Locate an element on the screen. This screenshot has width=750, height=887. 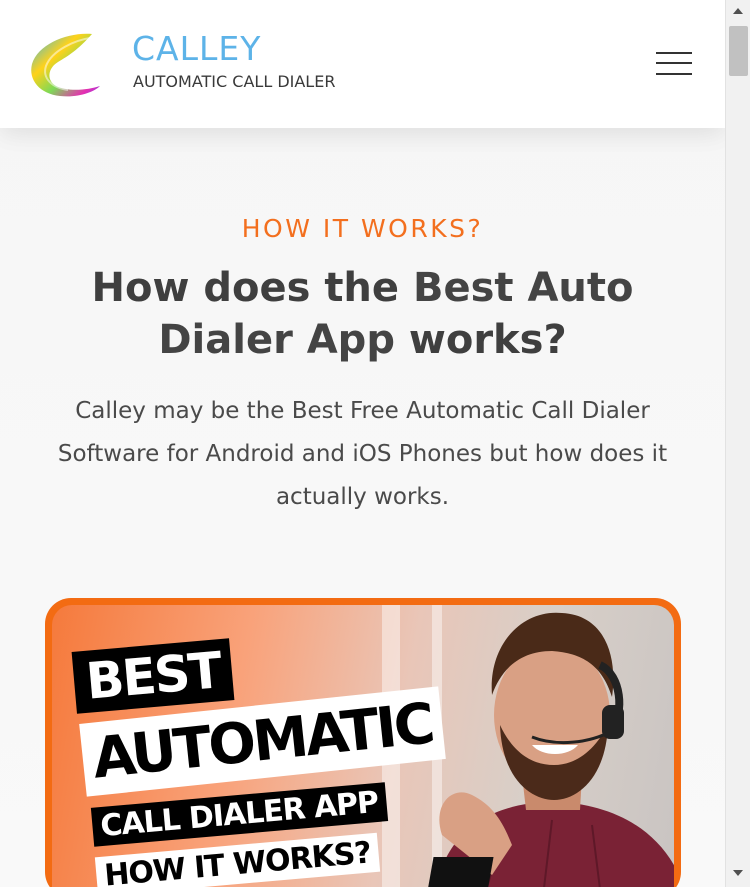
headline-part1: How does the is located at coordinates (252, 288).